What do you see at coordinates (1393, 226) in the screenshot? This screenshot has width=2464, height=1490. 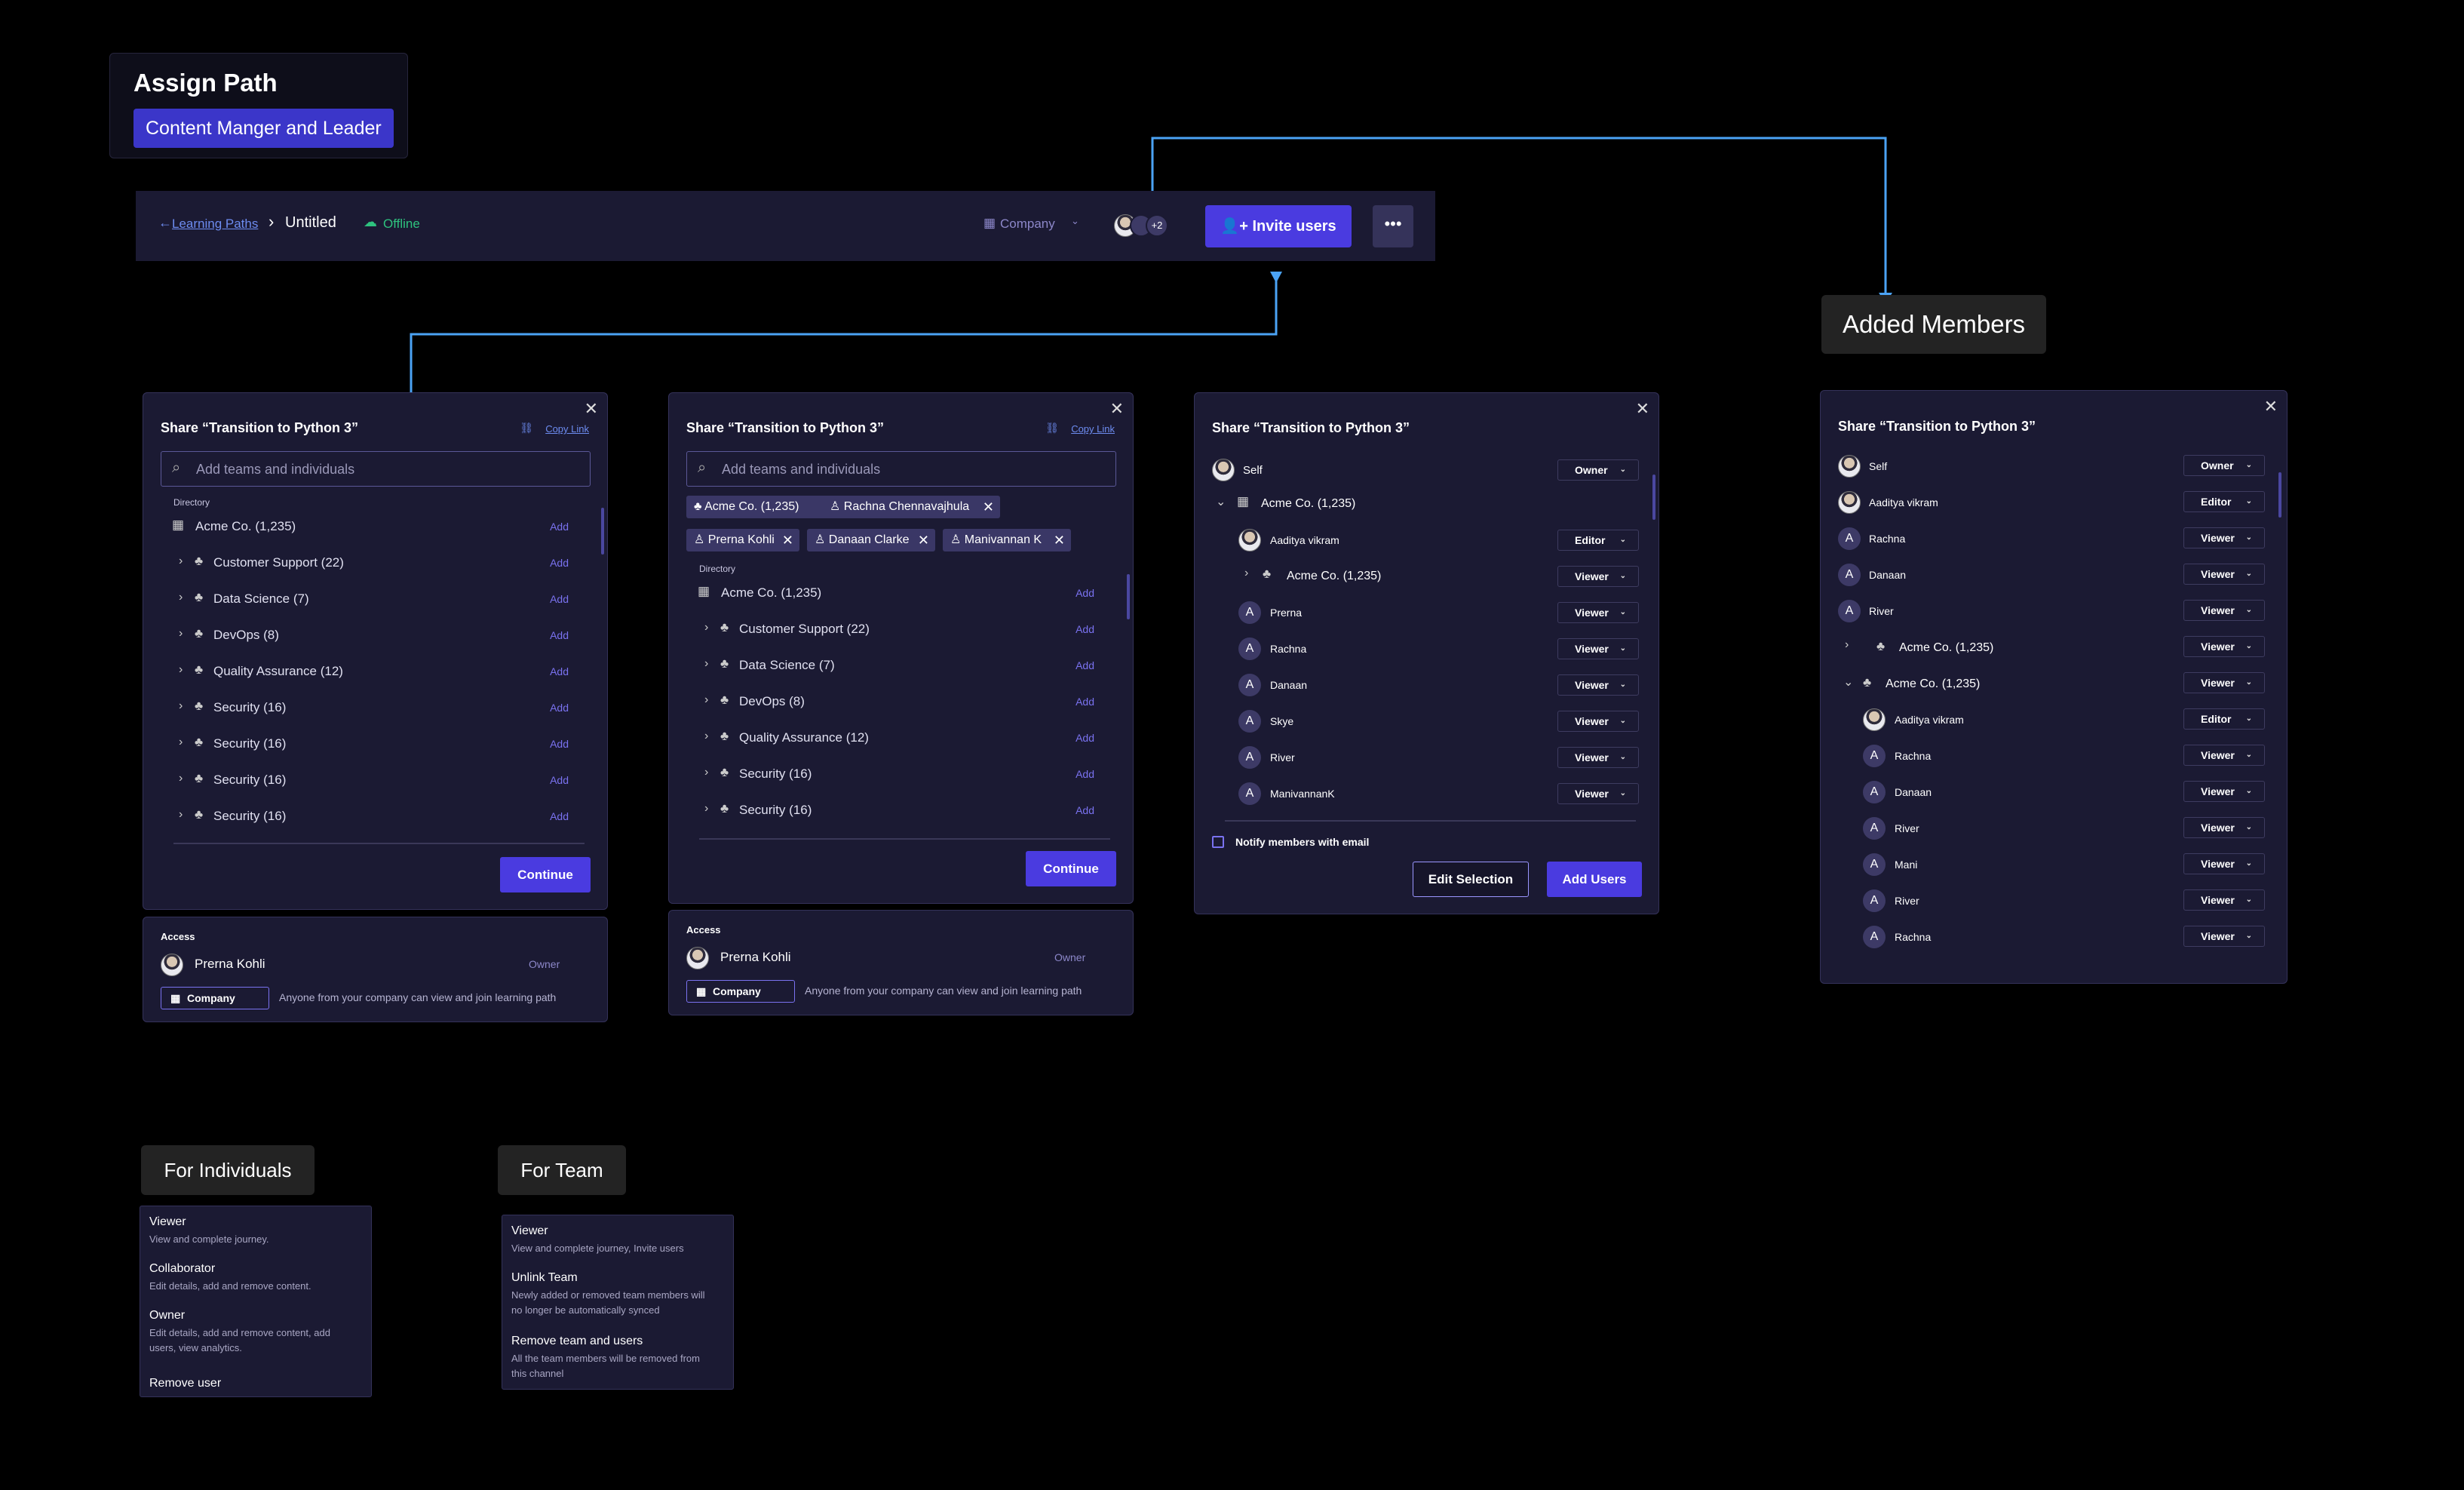 I see `more-button: •••` at bounding box center [1393, 226].